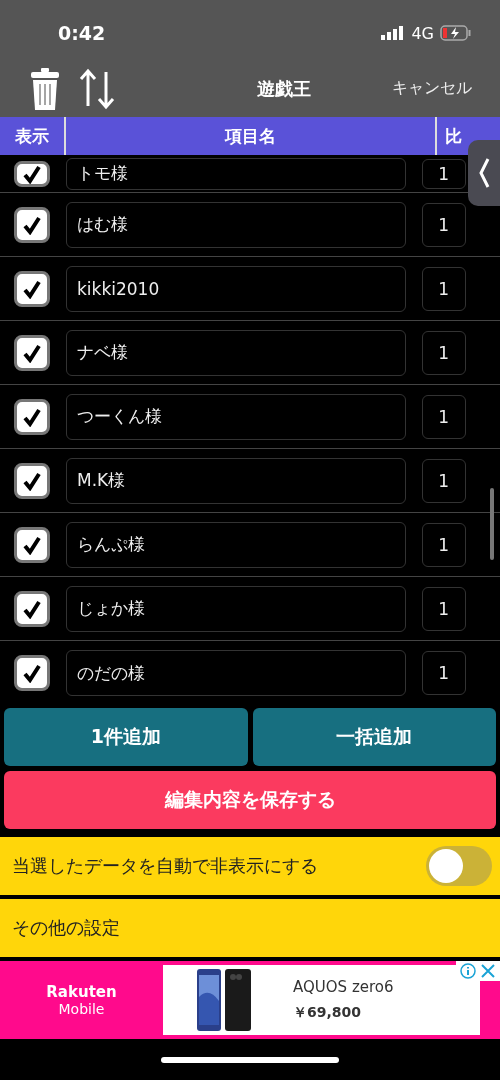 The image size is (500, 1080). Describe the element at coordinates (165, 866) in the screenshot. I see `setting-label: 当選したデータを自動で非表示にする` at that location.